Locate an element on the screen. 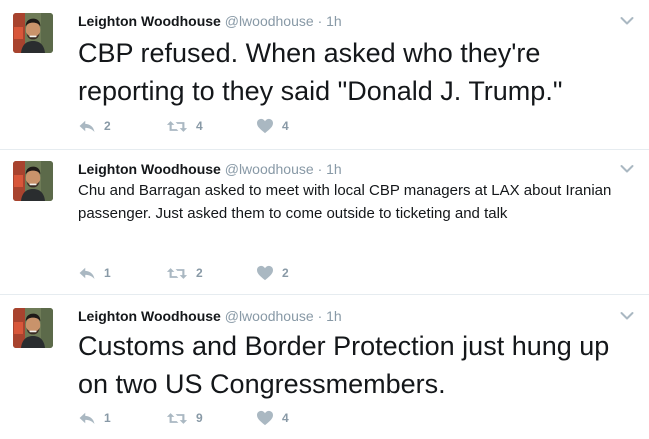 The image size is (649, 439). retweet-count: 9 is located at coordinates (199, 418).